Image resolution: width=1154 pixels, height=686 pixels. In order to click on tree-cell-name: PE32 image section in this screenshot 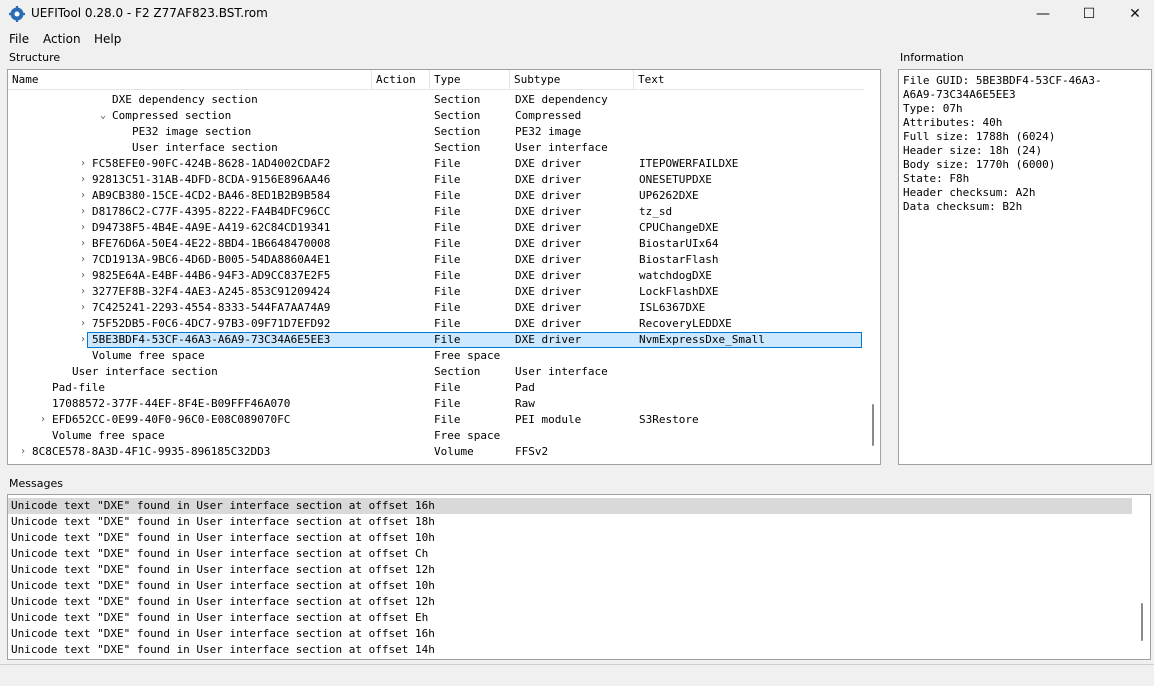, I will do `click(192, 131)`.